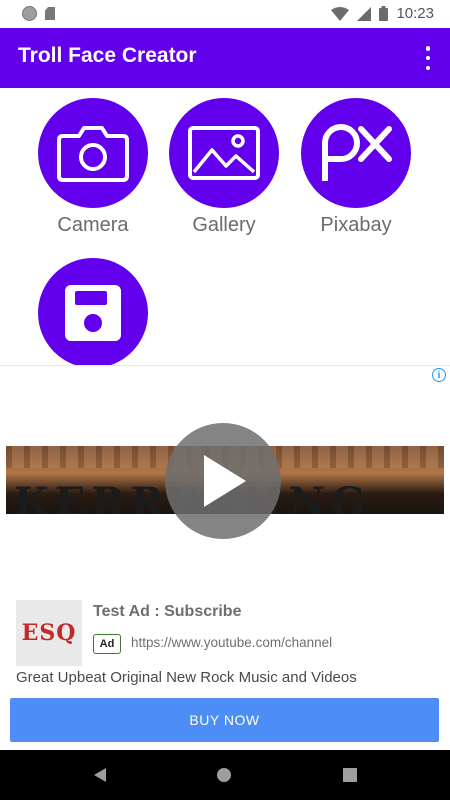  I want to click on status-bar: 10:23, so click(225, 14).